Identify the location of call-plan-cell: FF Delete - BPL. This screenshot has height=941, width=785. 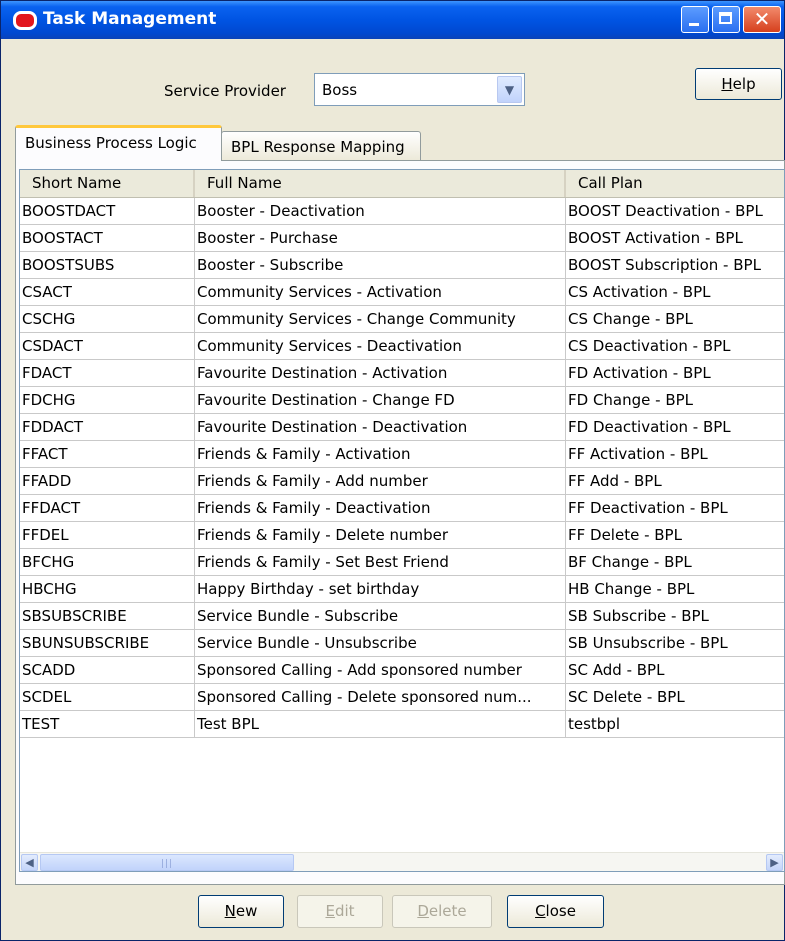
(625, 535).